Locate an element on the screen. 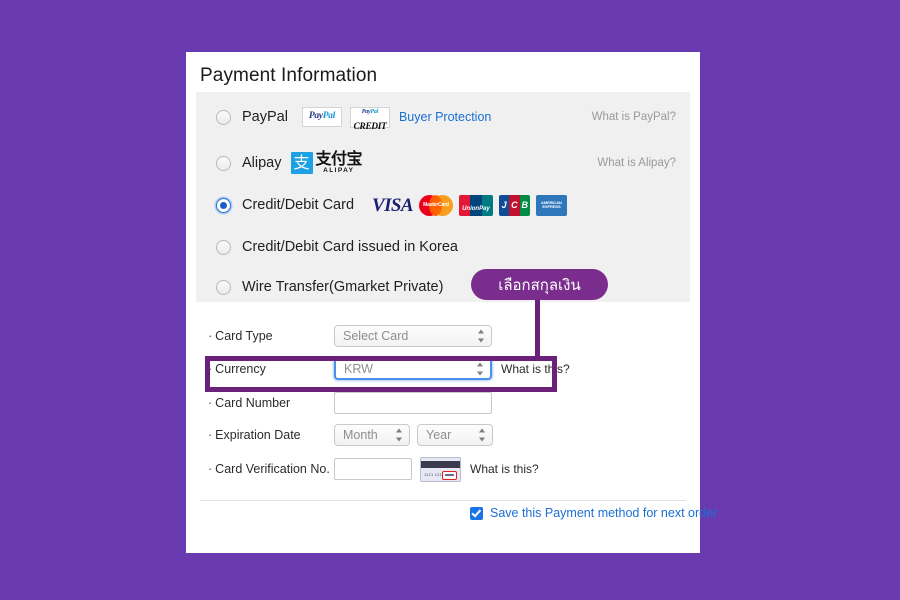  form-row-card-type: · Card Type Select Card is located at coordinates (443, 336).